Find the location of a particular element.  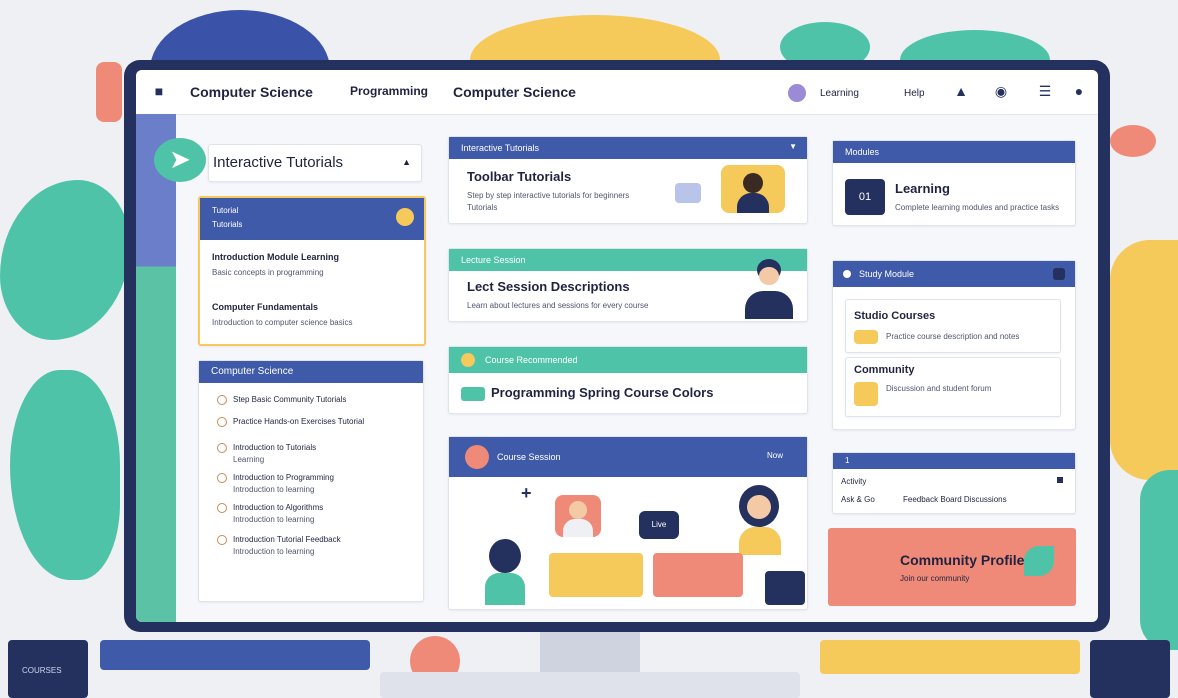

bg-leaf-teal-left2 is located at coordinates (65, 475).